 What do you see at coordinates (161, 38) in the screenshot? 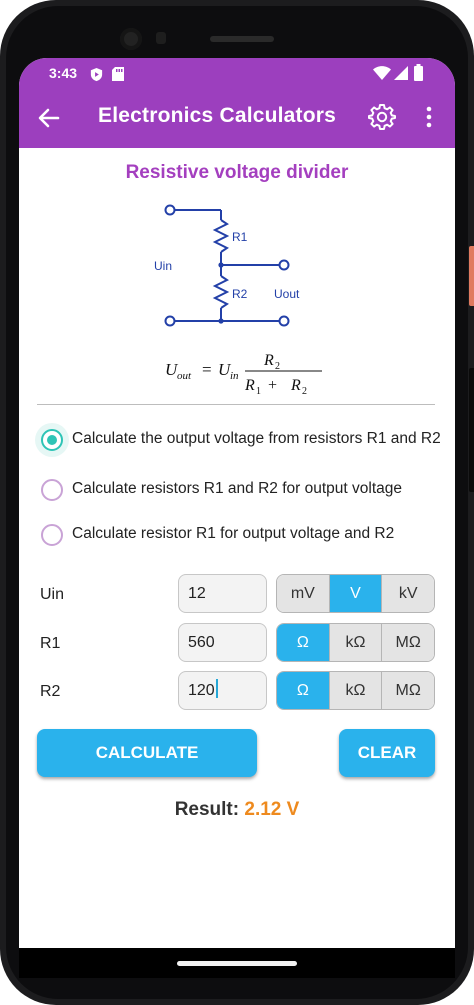
I see `proximity-sensor` at bounding box center [161, 38].